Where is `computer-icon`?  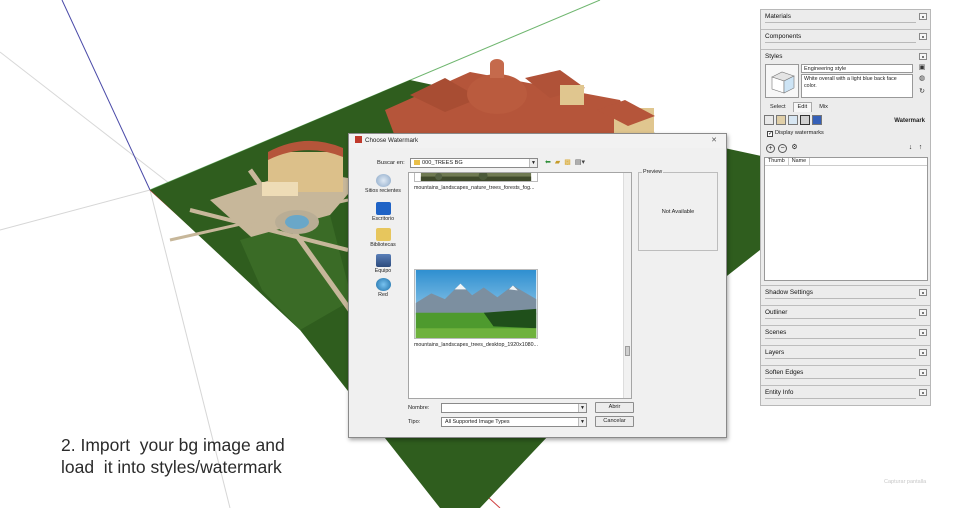 computer-icon is located at coordinates (383, 260).